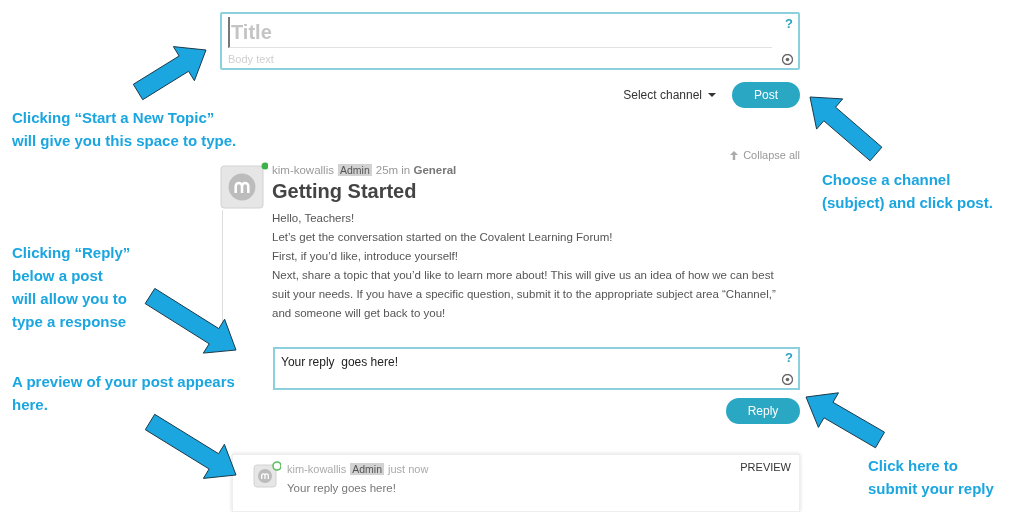 The image size is (1011, 512). What do you see at coordinates (123, 393) in the screenshot?
I see `callout-note: A preview of your post appears here.` at bounding box center [123, 393].